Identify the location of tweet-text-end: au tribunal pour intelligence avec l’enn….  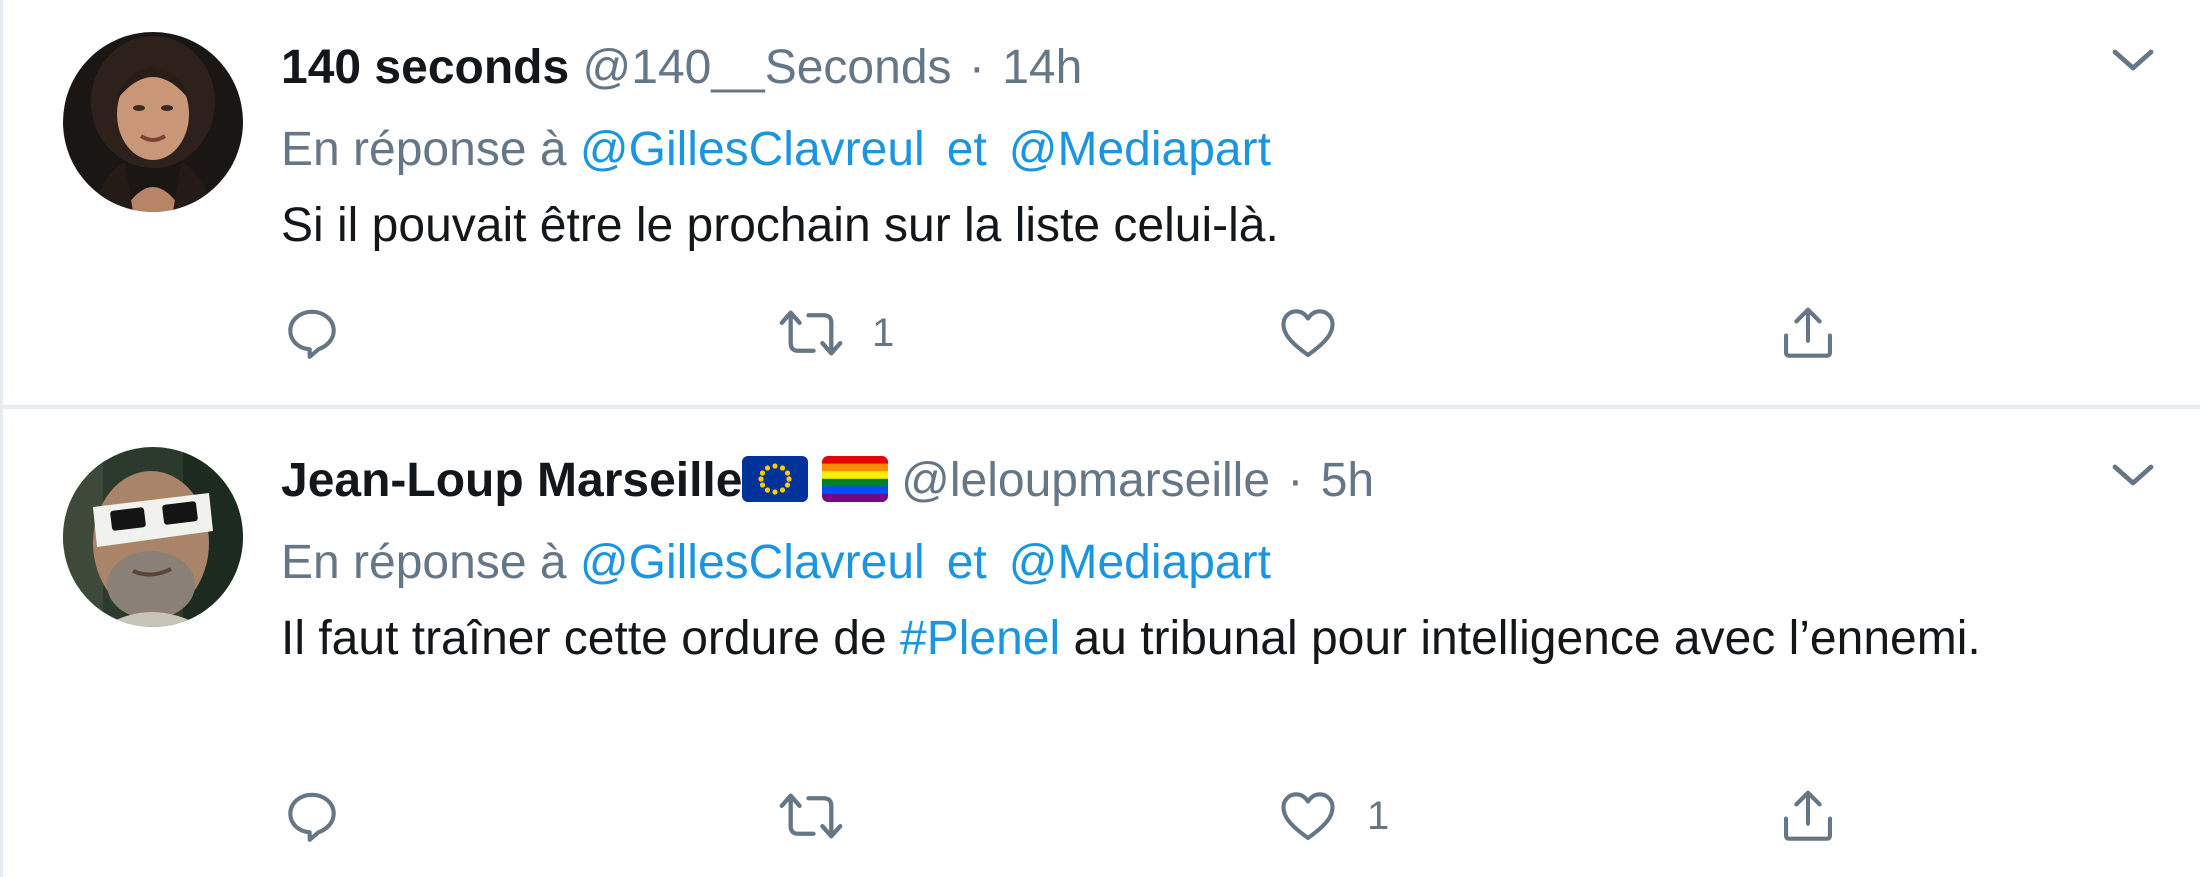
(1520, 638).